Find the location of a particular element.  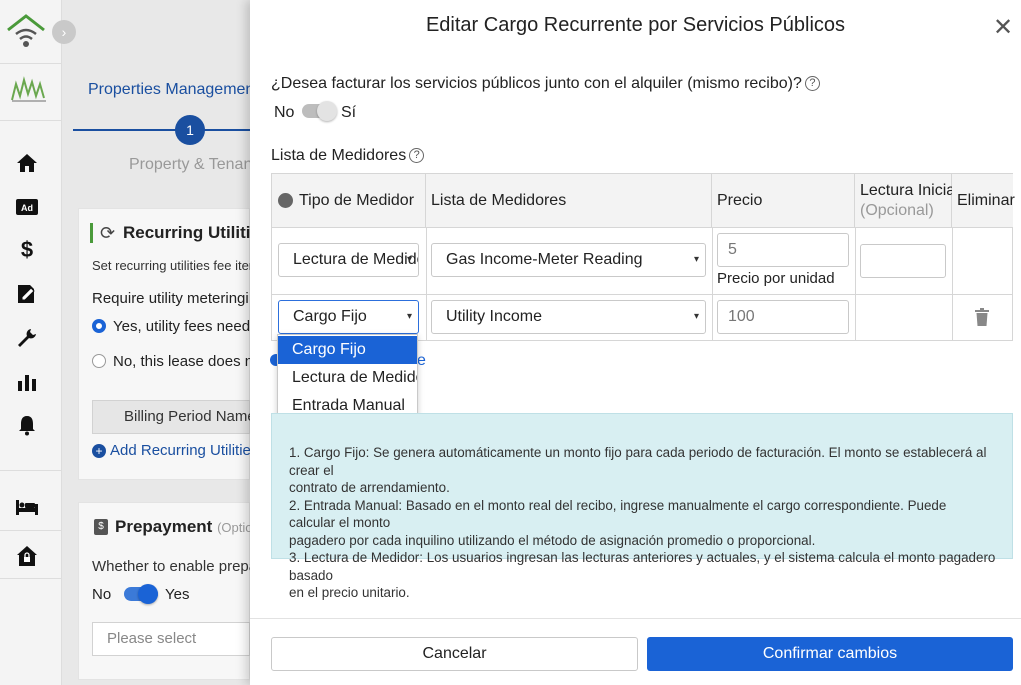

close-icon: ✕ is located at coordinates (1003, 28).